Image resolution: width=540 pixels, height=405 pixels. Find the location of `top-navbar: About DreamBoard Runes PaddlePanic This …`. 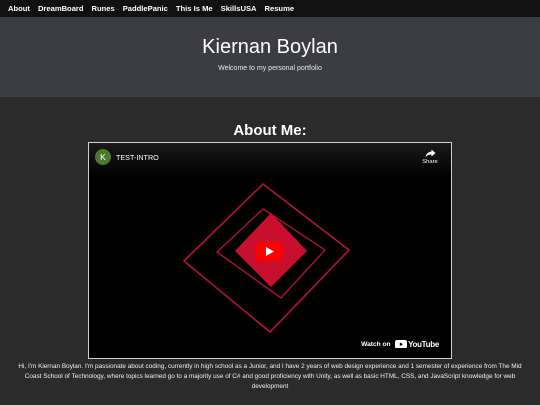

top-navbar: About DreamBoard Runes PaddlePanic This … is located at coordinates (270, 8).